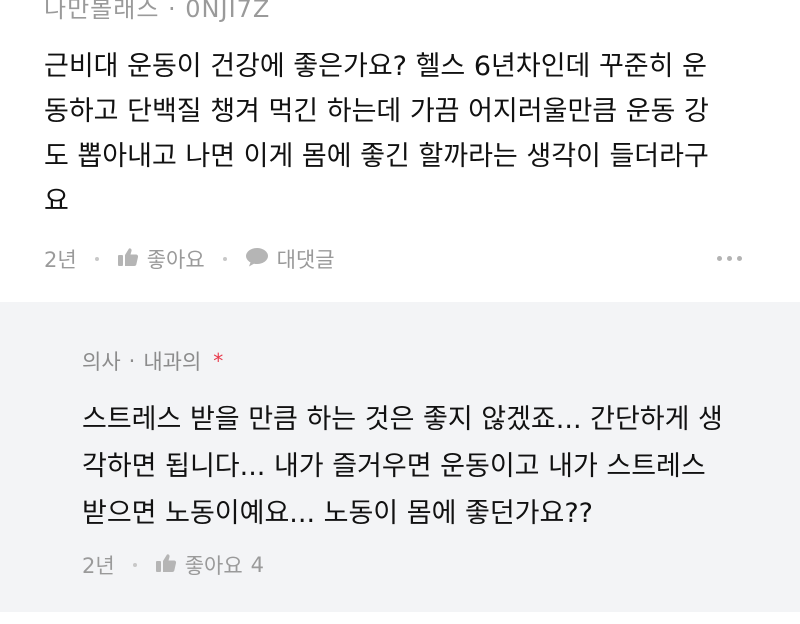 The image size is (800, 624). What do you see at coordinates (402, 419) in the screenshot?
I see `reply-line: 스트레스 받을 만큼 하는 것은 좋지 않겠죠... 간단하게 생` at bounding box center [402, 419].